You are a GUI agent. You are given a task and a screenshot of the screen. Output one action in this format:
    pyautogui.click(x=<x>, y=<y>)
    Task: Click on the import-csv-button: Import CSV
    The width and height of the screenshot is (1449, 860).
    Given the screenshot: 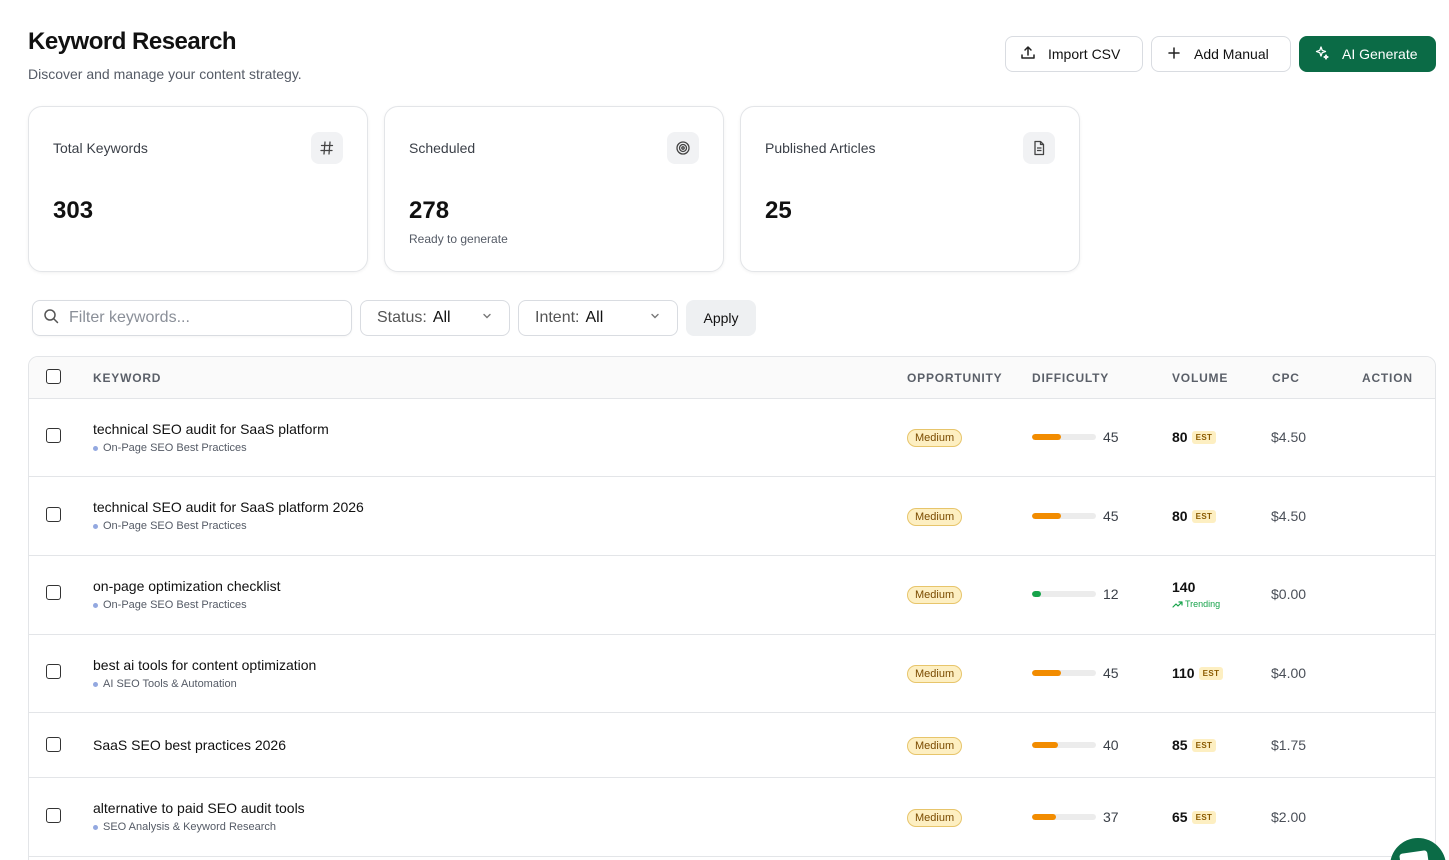 What is the action you would take?
    pyautogui.click(x=1074, y=54)
    